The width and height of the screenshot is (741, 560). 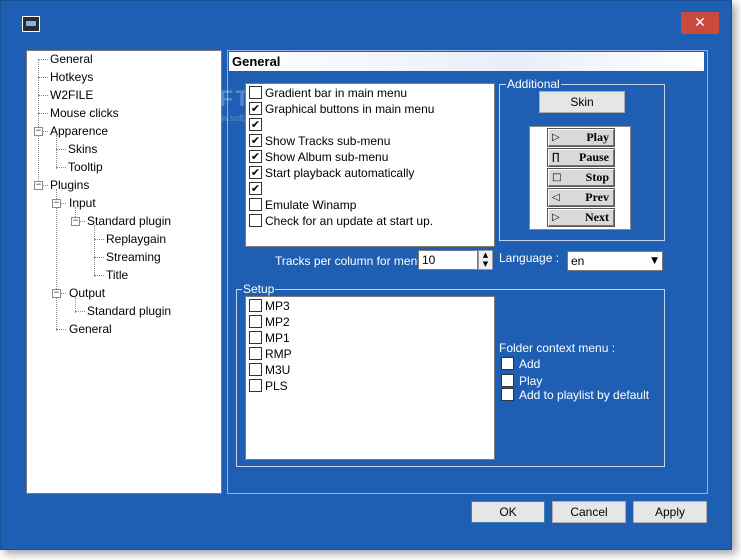 I want to click on chevron-down-icon: ▼, so click(x=654, y=261).